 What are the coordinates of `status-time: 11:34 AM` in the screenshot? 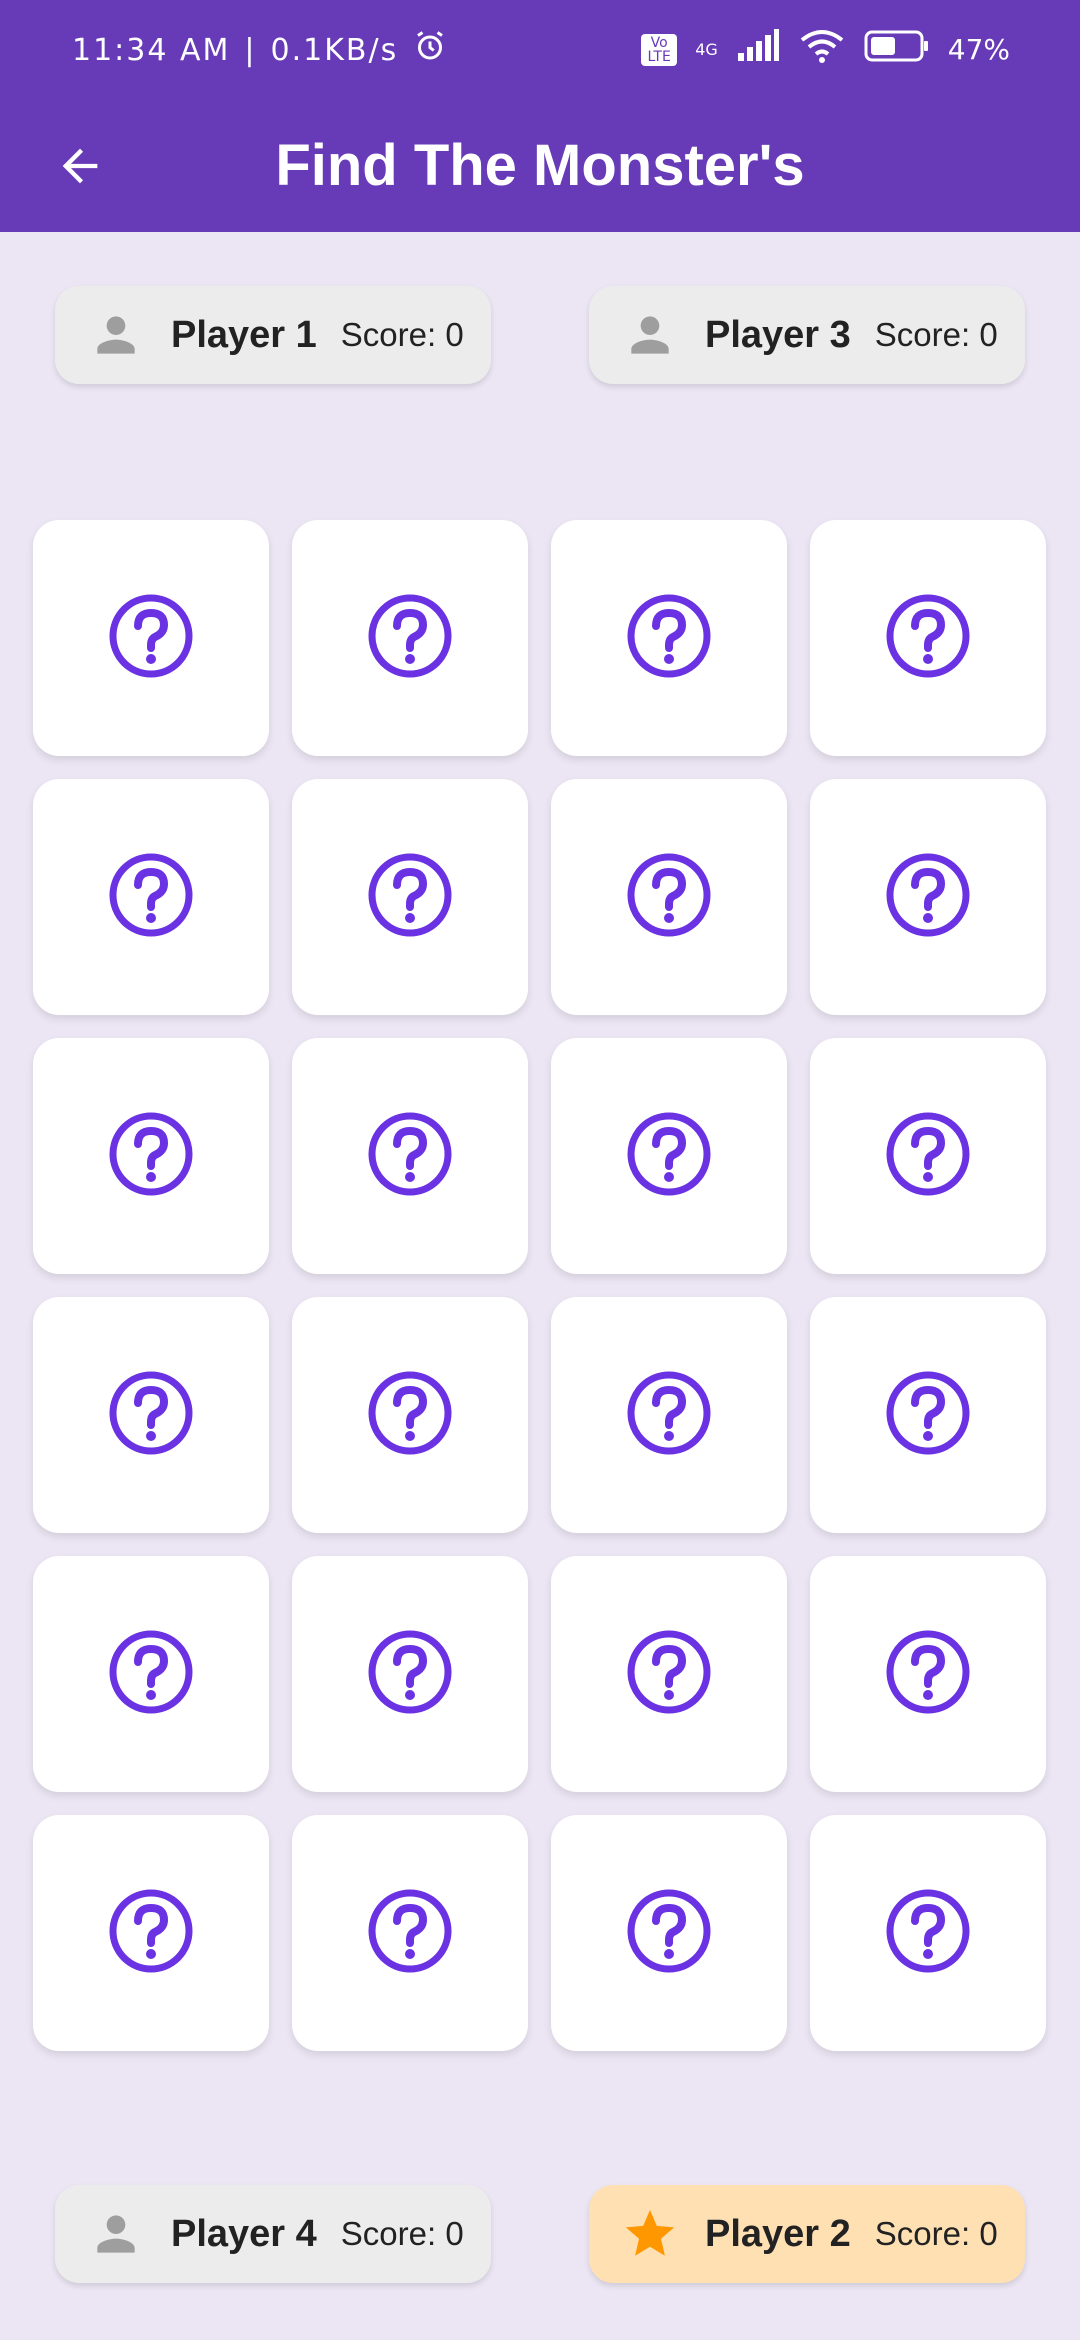 It's located at (151, 50).